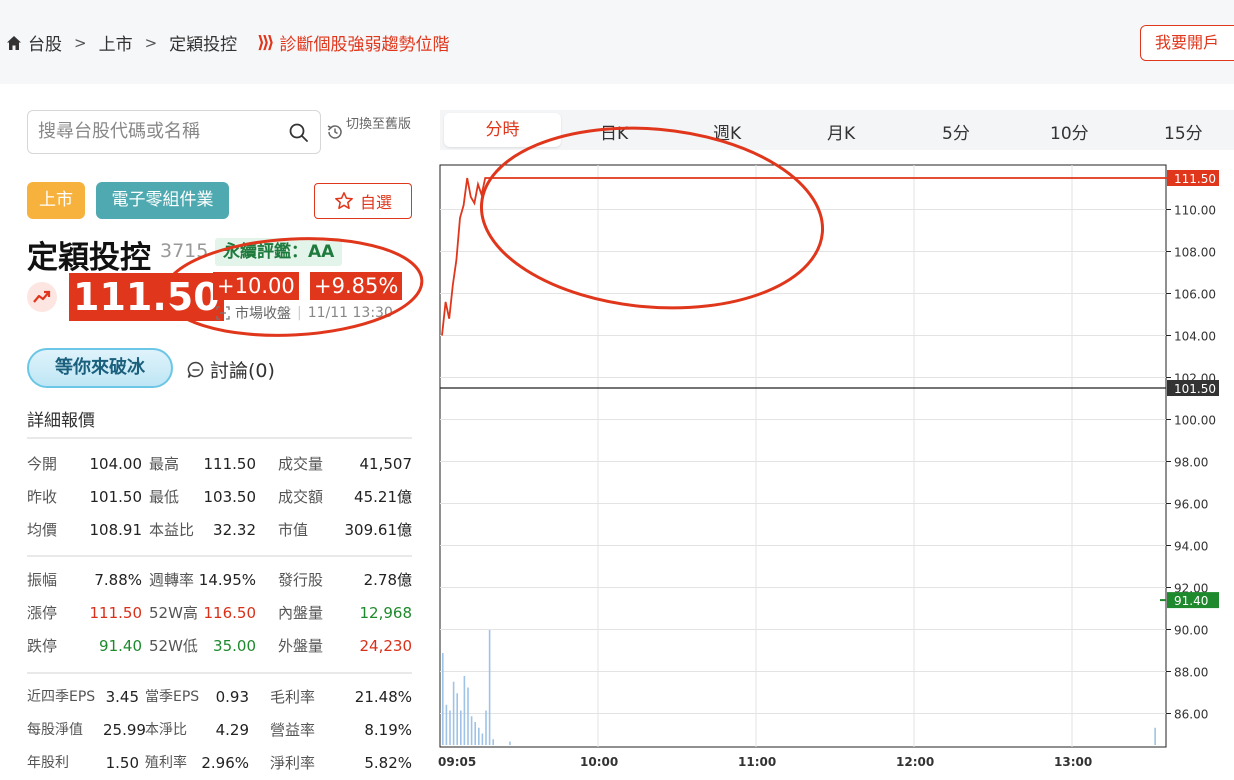 Image resolution: width=1234 pixels, height=780 pixels. What do you see at coordinates (223, 313) in the screenshot?
I see `market-closed-icon` at bounding box center [223, 313].